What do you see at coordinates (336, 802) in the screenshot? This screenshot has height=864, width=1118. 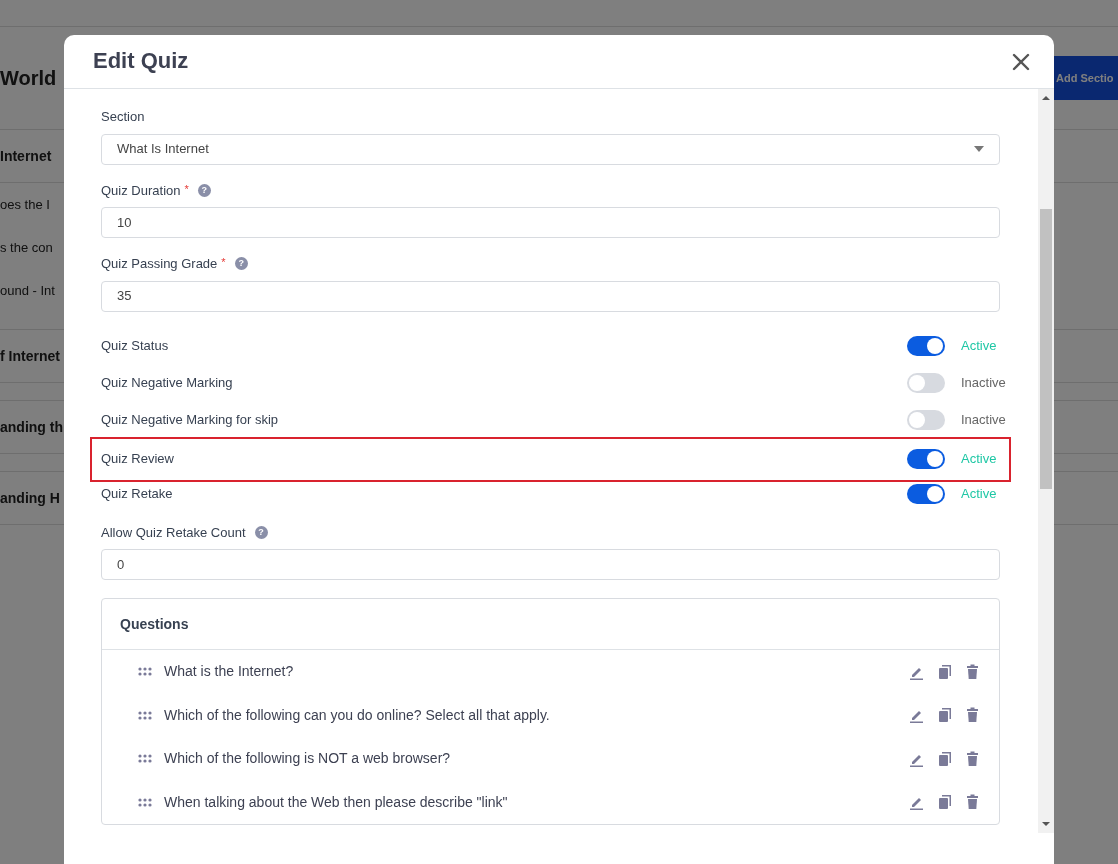 I see `question-text: When talking about the Web then please describe "link"` at bounding box center [336, 802].